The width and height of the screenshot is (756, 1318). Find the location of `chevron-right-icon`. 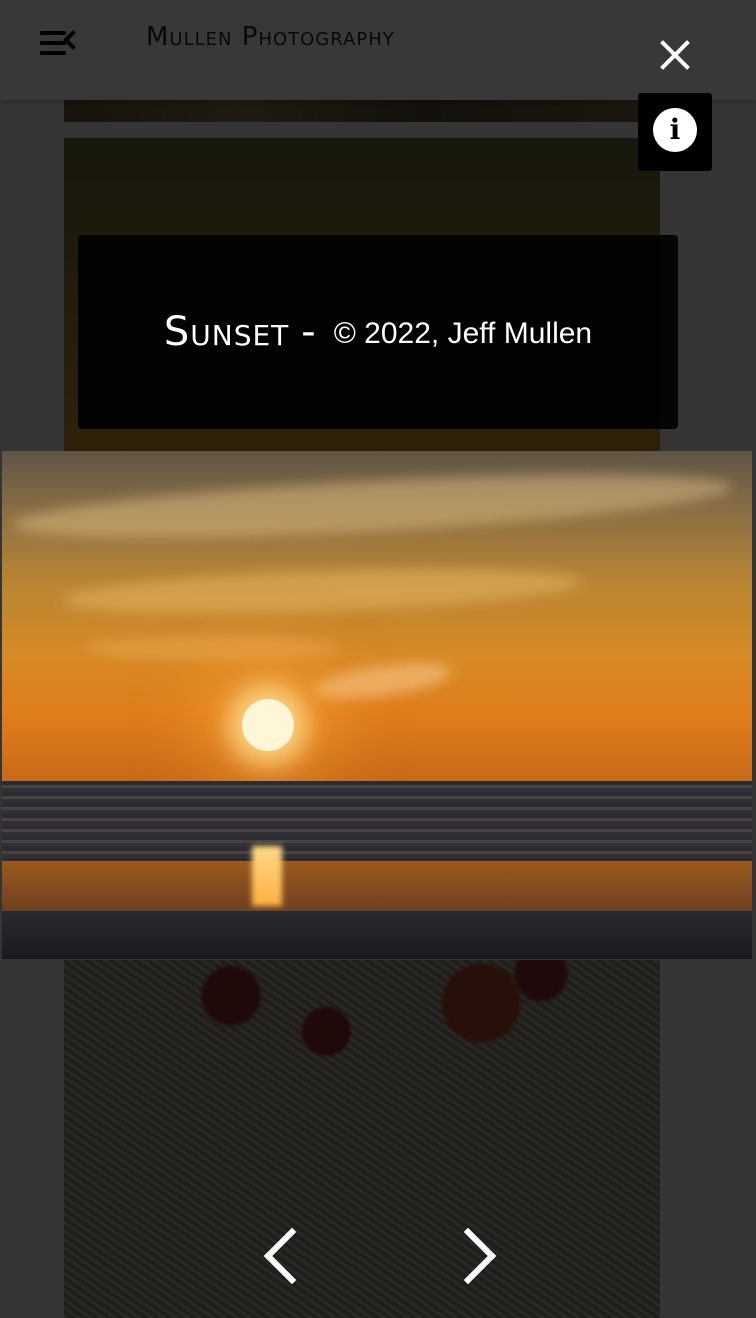

chevron-right-icon is located at coordinates (476, 1254).